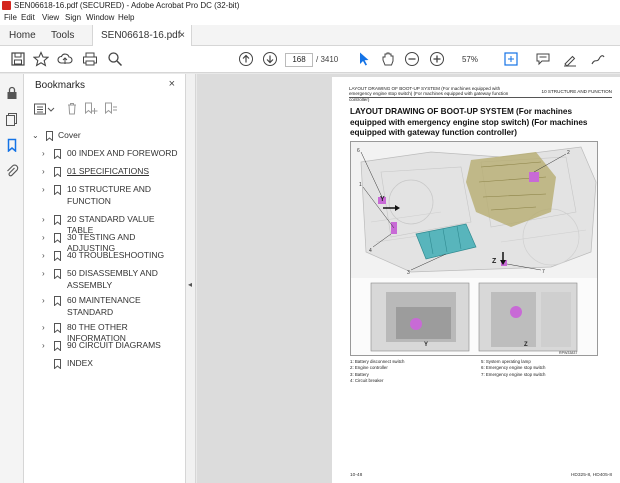 The width and height of the screenshot is (620, 483). What do you see at coordinates (172, 84) in the screenshot?
I see `close-panel-icon: ×` at bounding box center [172, 84].